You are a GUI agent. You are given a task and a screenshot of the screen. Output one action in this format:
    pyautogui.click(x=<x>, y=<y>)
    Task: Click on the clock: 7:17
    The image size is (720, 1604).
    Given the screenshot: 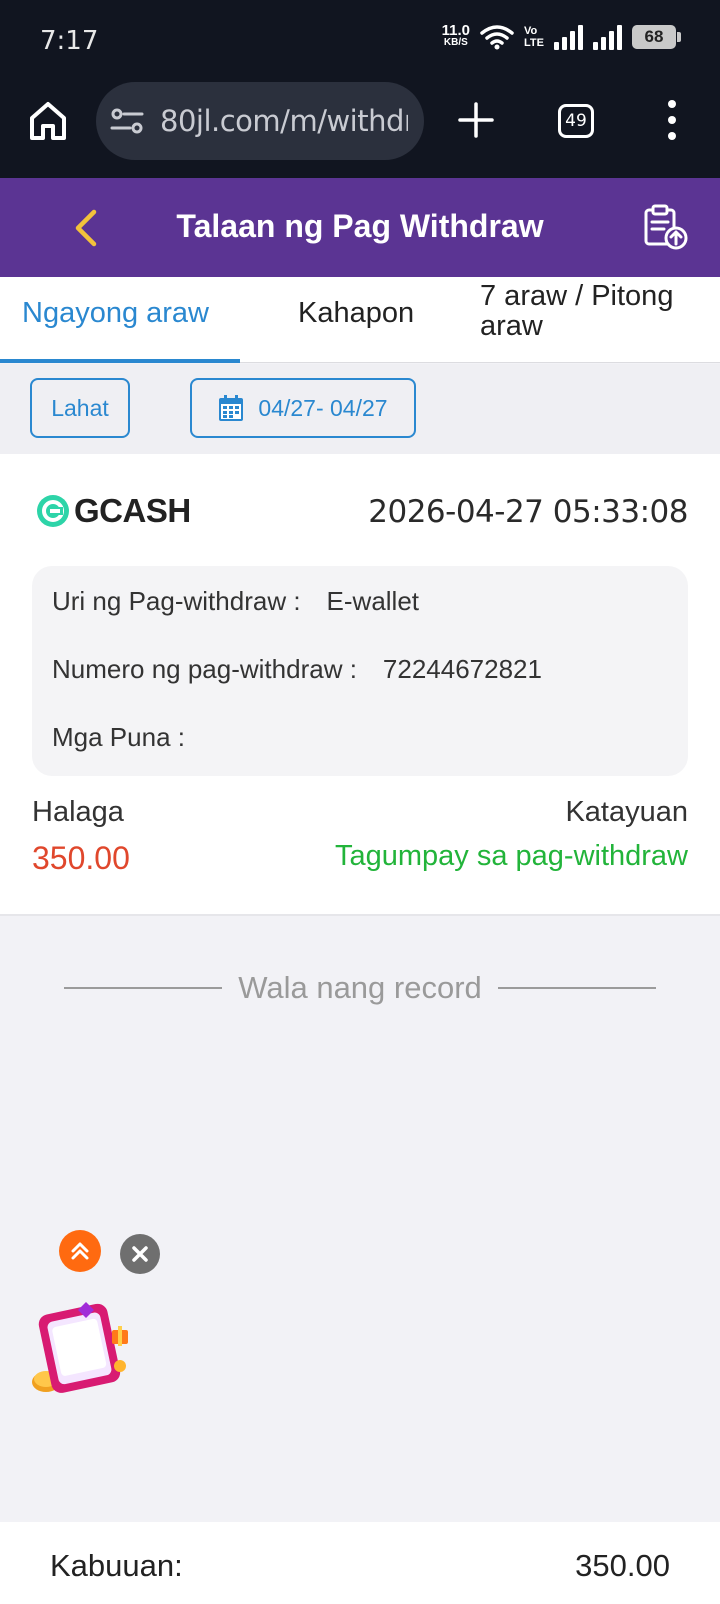 What is the action you would take?
    pyautogui.click(x=69, y=41)
    